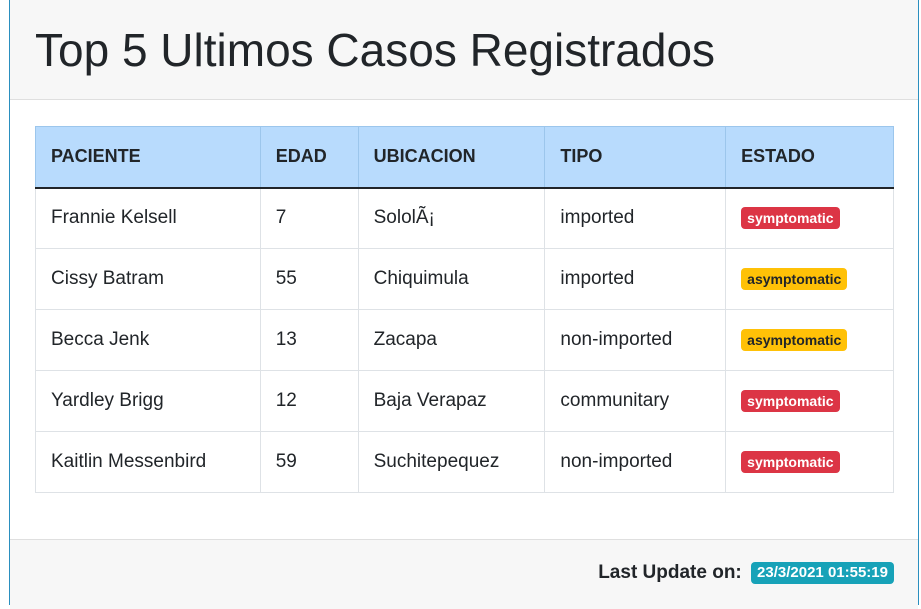 The width and height of the screenshot is (921, 609). I want to click on column-header-paciente: PACIENTE, so click(148, 157).